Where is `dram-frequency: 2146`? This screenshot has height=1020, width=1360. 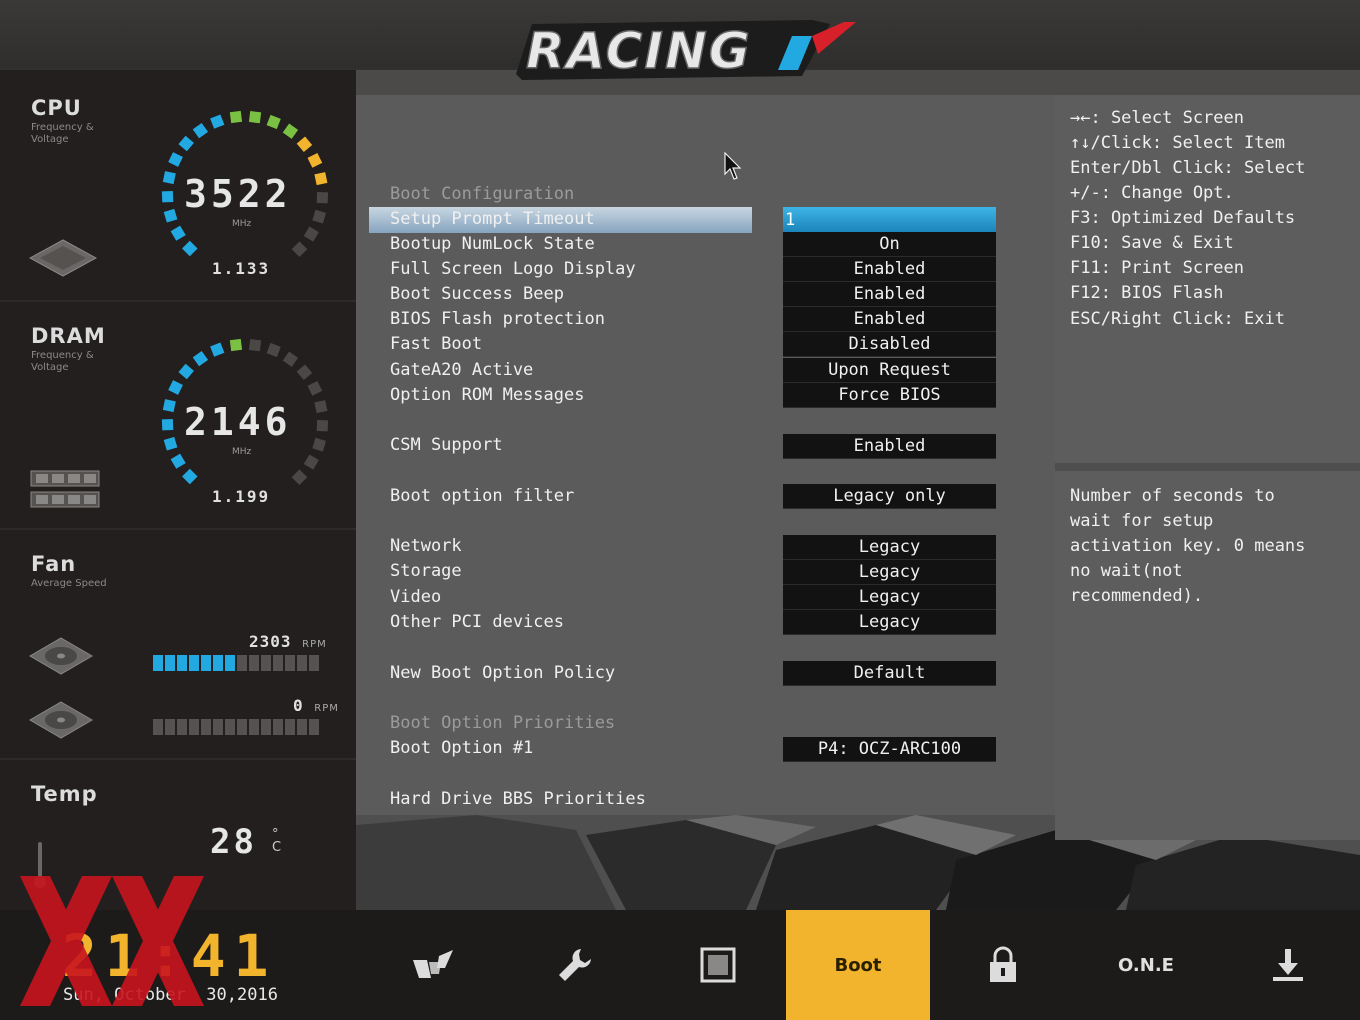
dram-frequency: 2146 is located at coordinates (238, 422).